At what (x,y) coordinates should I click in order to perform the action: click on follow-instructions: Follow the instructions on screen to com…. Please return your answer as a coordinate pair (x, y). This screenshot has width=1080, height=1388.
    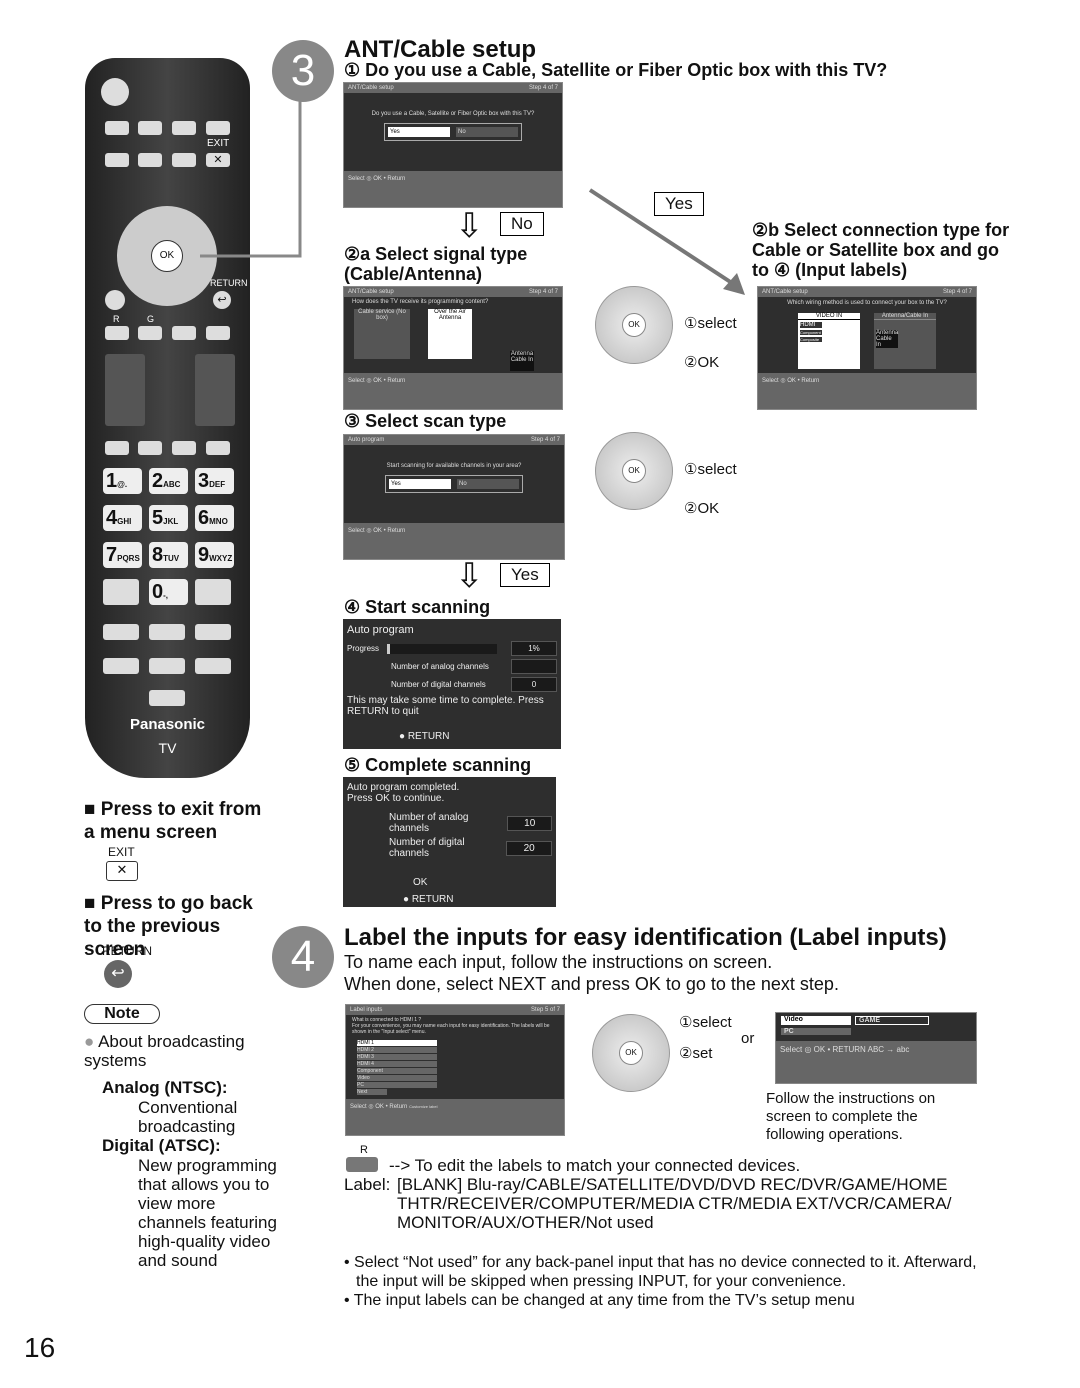
    Looking at the image, I should click on (851, 1116).